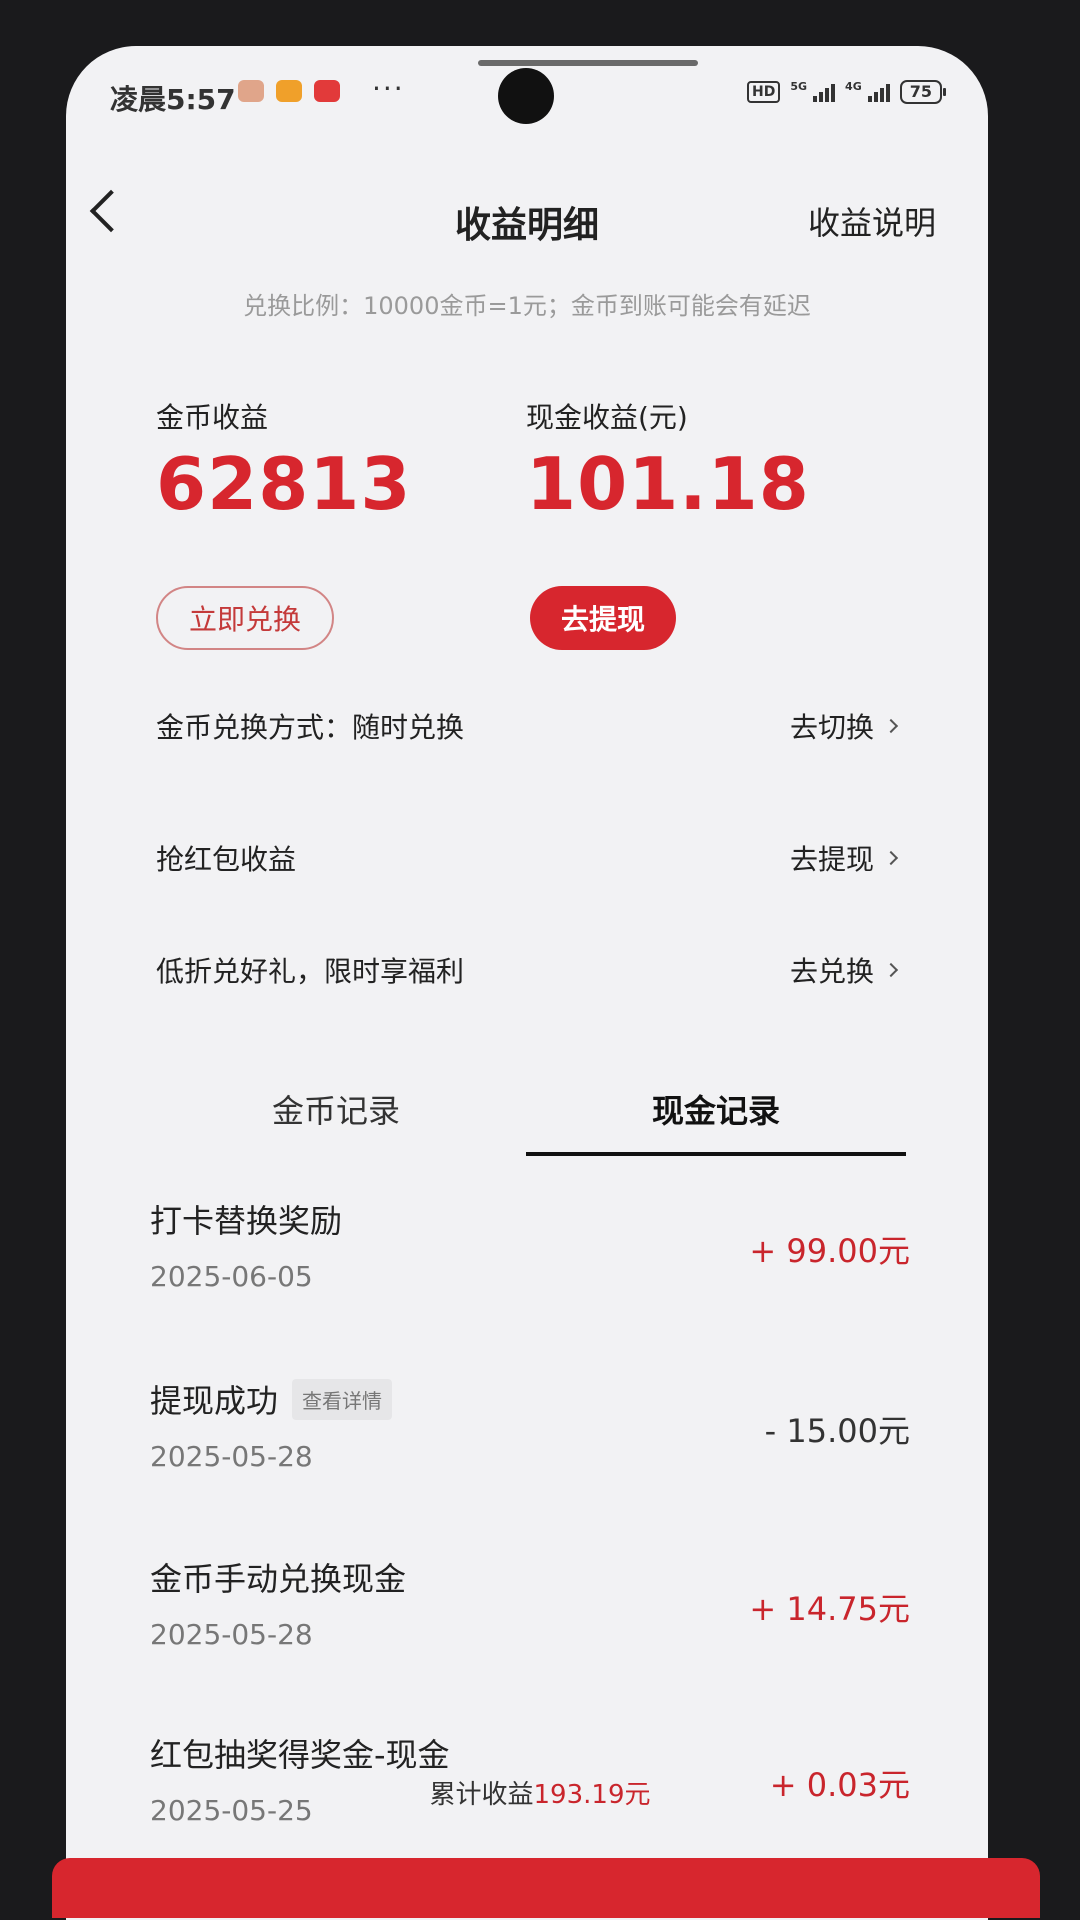 The width and height of the screenshot is (1080, 1920). I want to click on row-action: 去兑换, so click(844, 970).